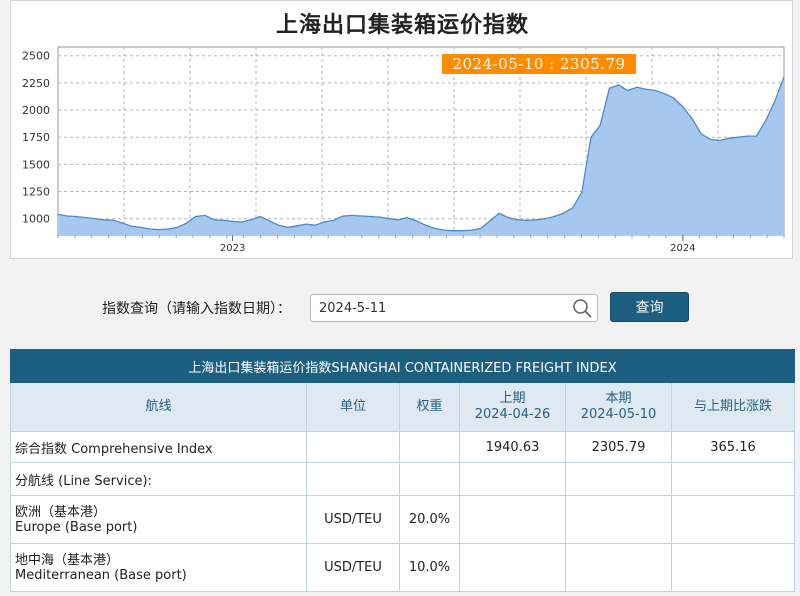 The image size is (800, 596). What do you see at coordinates (429, 519) in the screenshot?
I see `route-weight: 20.0%` at bounding box center [429, 519].